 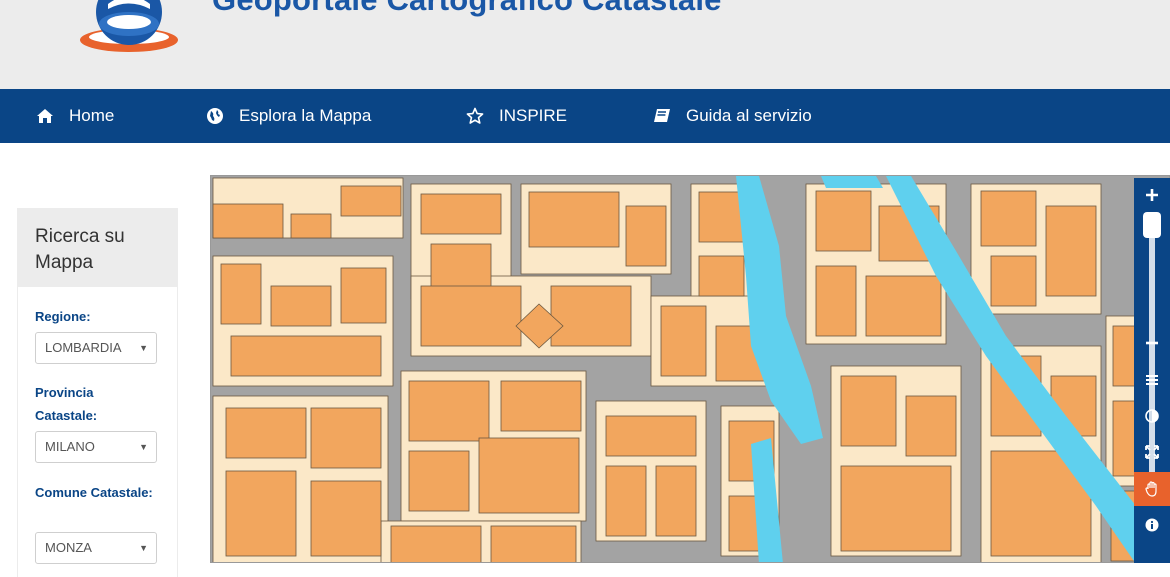 What do you see at coordinates (45, 116) in the screenshot?
I see `home-icon` at bounding box center [45, 116].